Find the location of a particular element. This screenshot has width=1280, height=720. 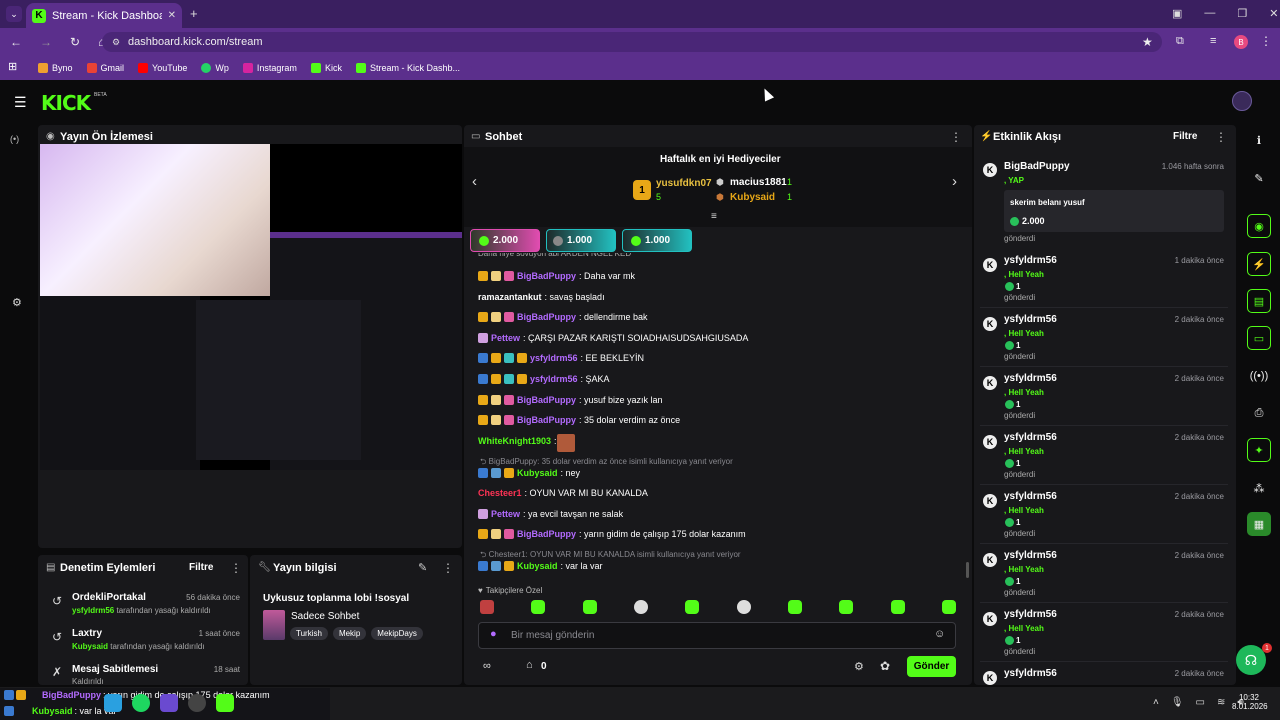

bookmark-youtube: YouTube is located at coordinates (162, 68).